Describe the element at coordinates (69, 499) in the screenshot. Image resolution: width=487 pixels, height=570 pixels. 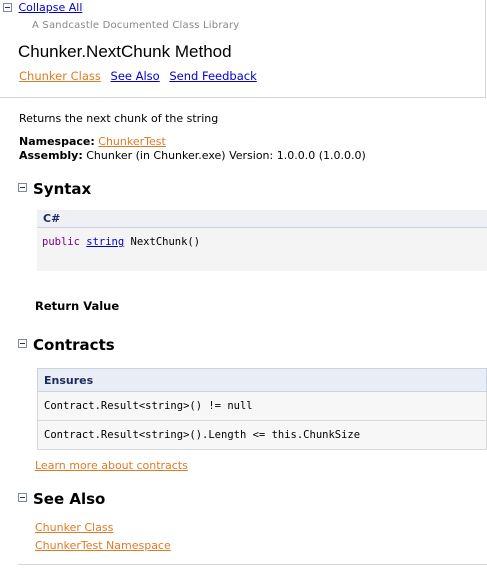
I see `see-also-heading: See Also` at that location.